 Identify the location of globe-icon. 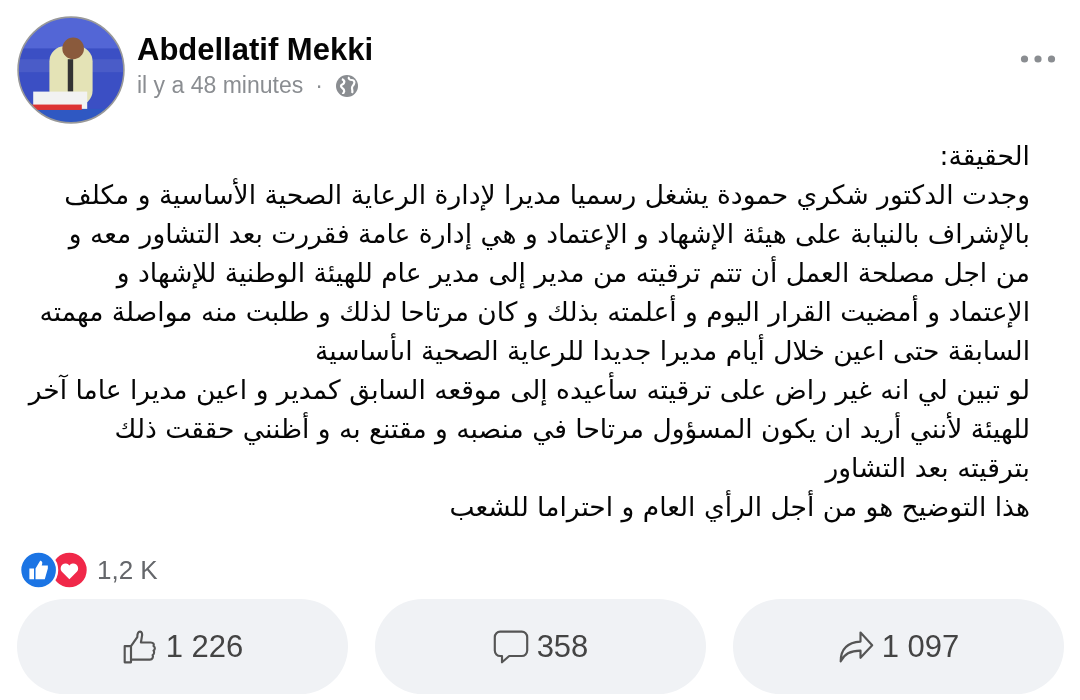
(346, 85).